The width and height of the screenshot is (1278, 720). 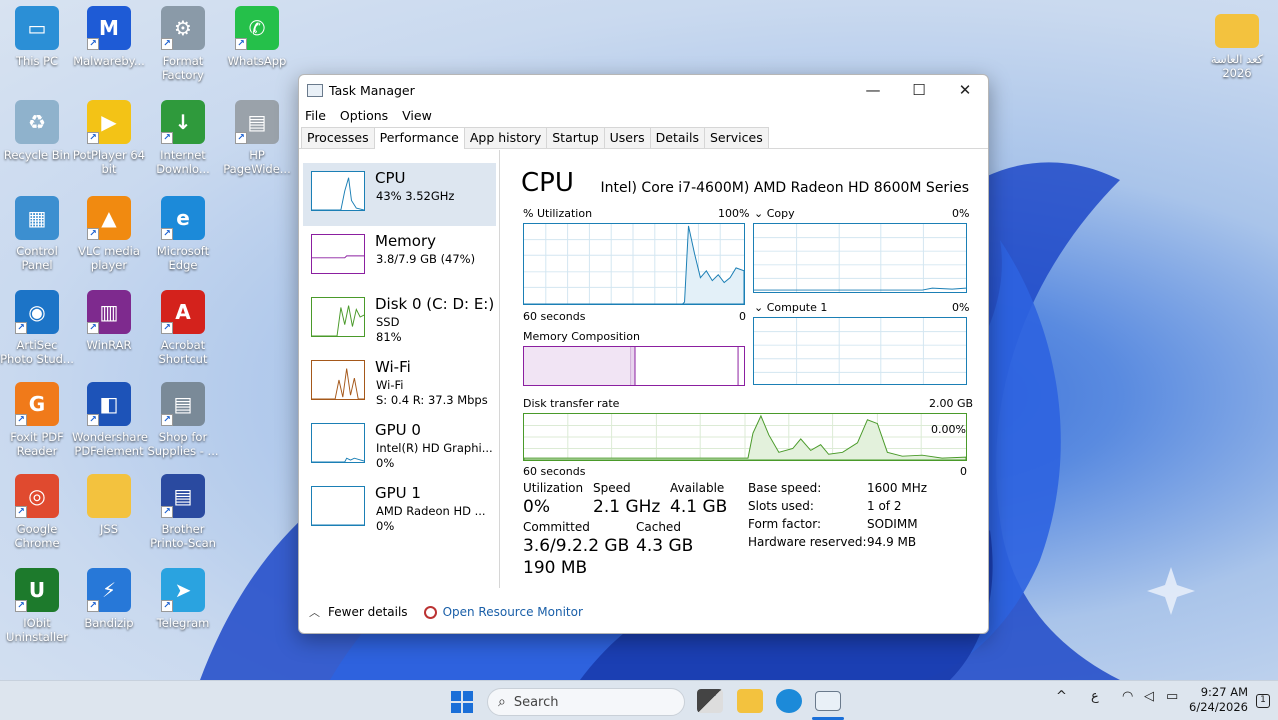 I want to click on desktop-icon: ▥ ↗ WinRAR, so click(x=109, y=321).